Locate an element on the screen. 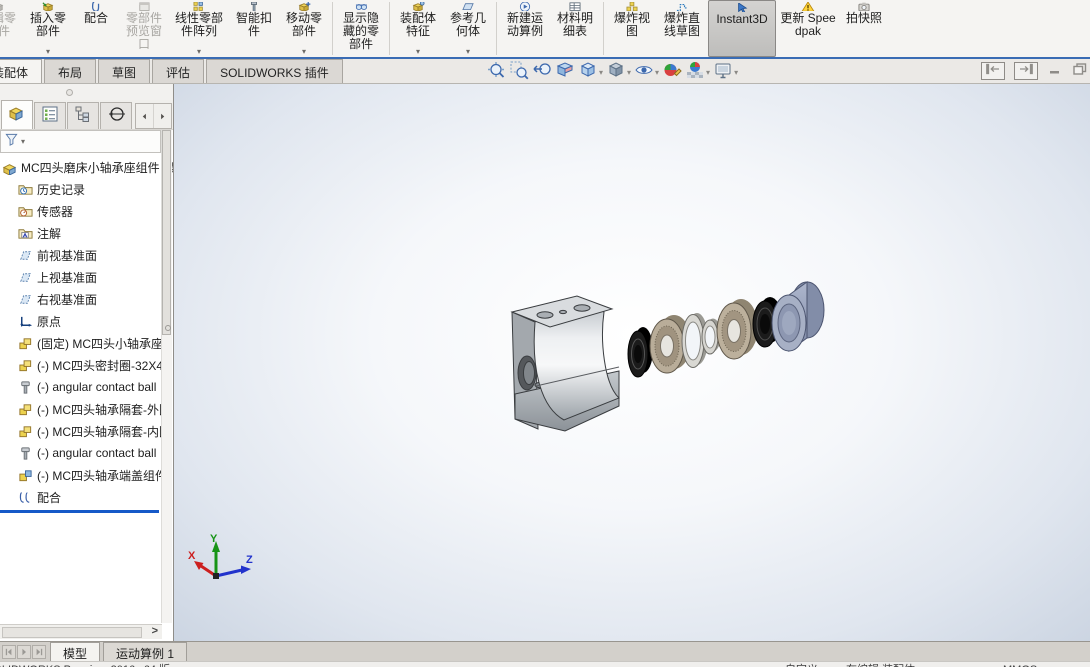 The height and width of the screenshot is (667, 1090). view-orientation-icon is located at coordinates (588, 72).